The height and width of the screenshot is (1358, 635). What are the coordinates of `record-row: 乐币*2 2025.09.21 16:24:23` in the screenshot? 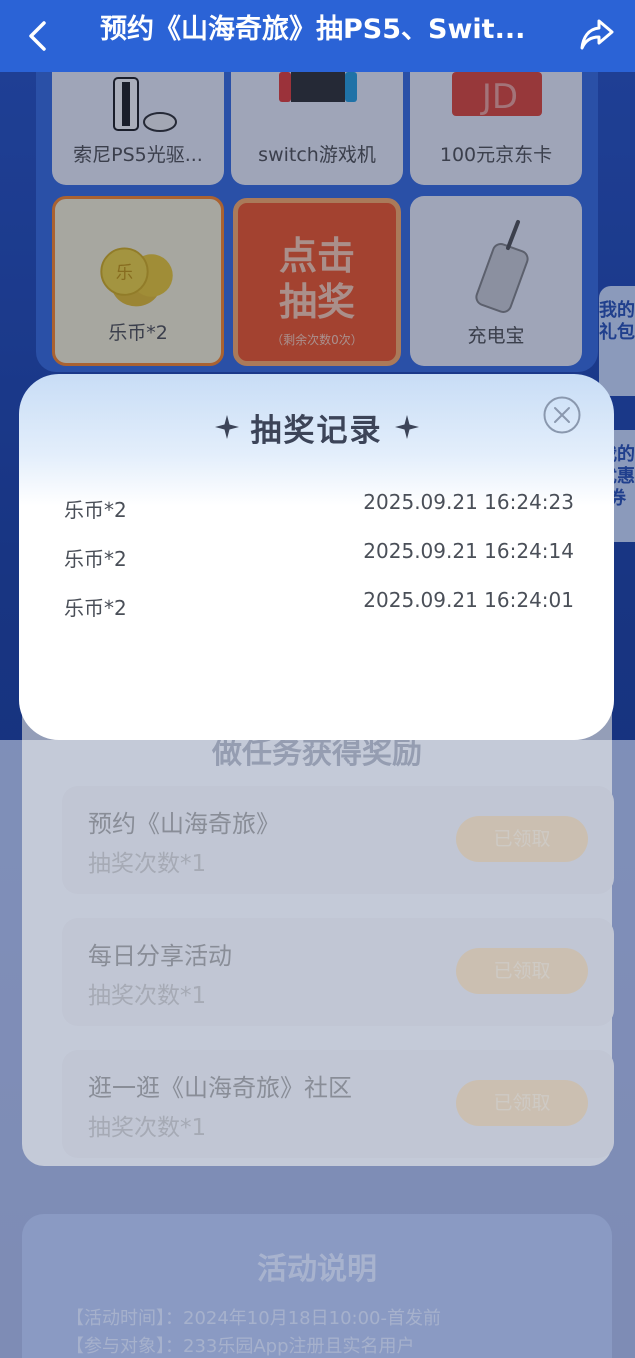 It's located at (319, 507).